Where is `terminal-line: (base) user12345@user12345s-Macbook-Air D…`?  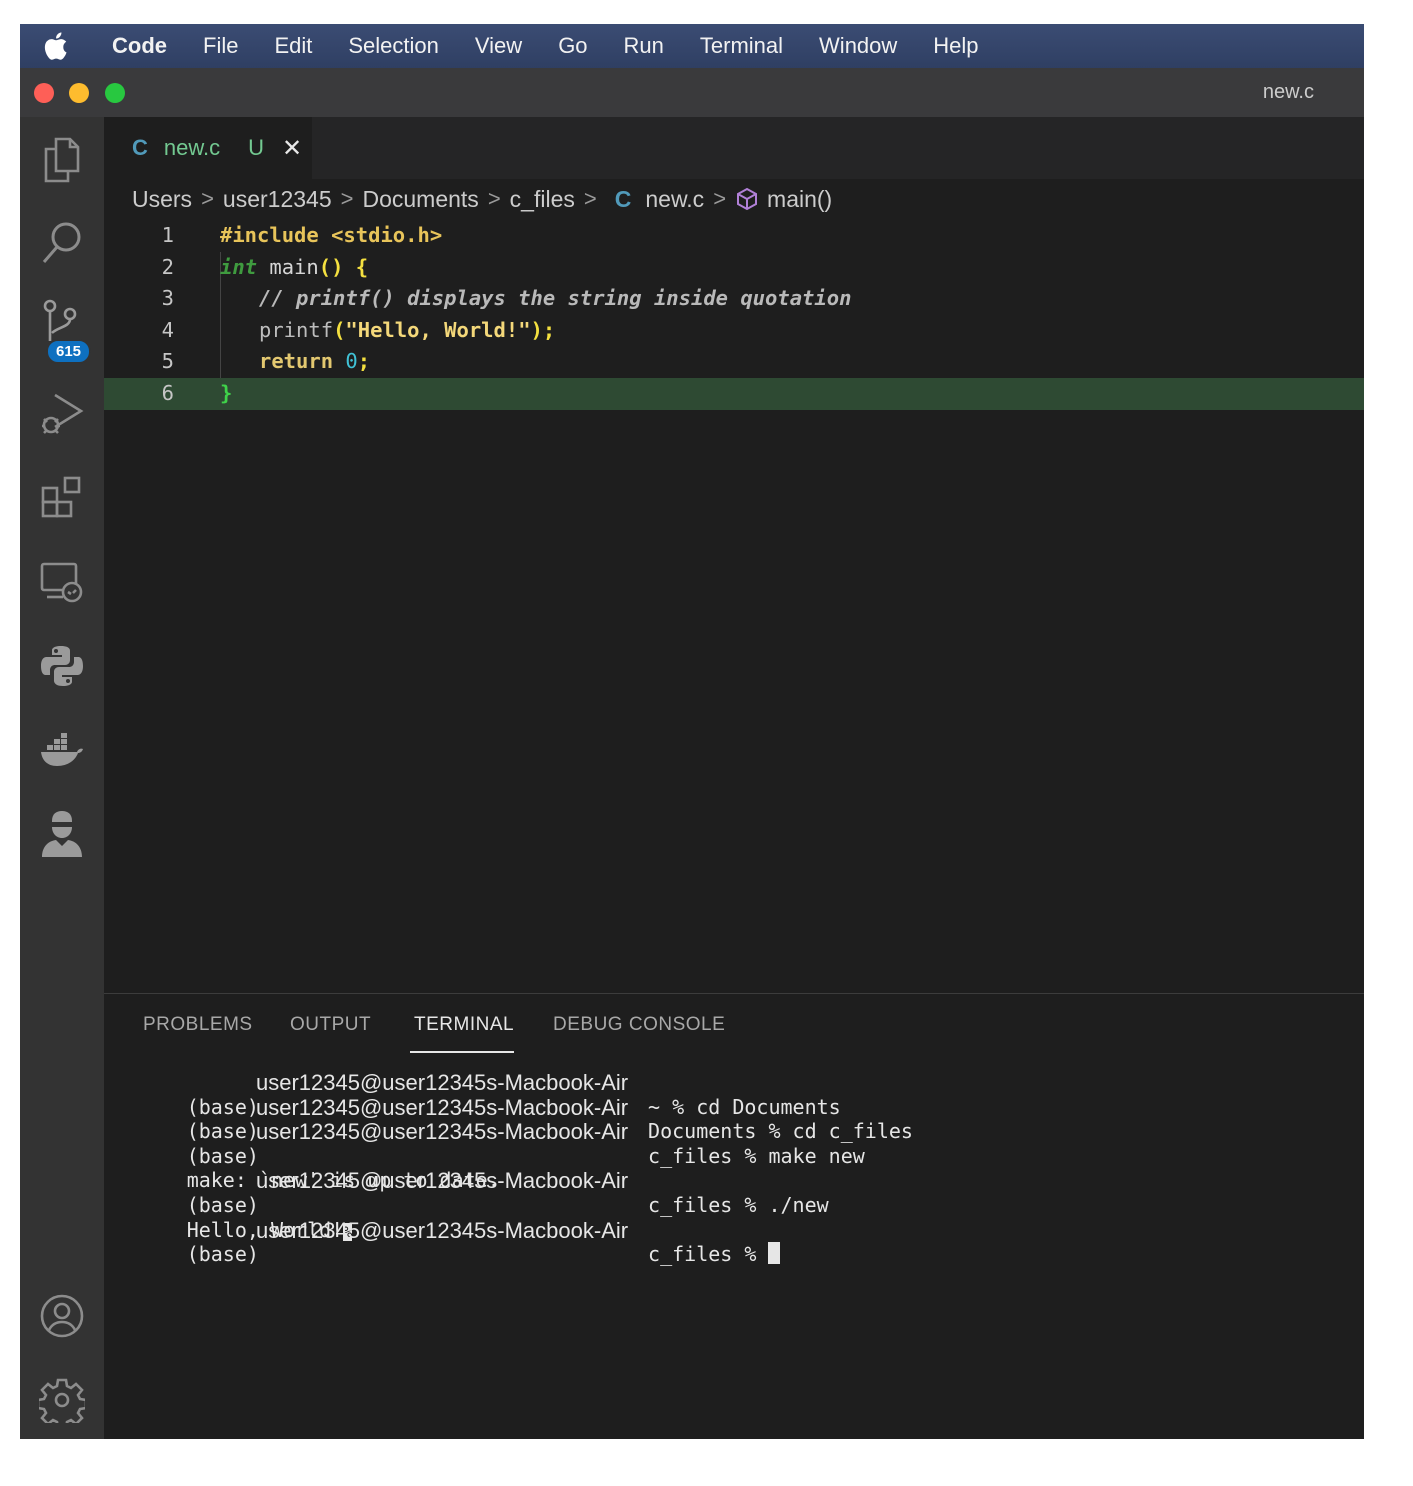 terminal-line: (base) user12345@user12345s-Macbook-Air D… is located at coordinates (549, 1119).